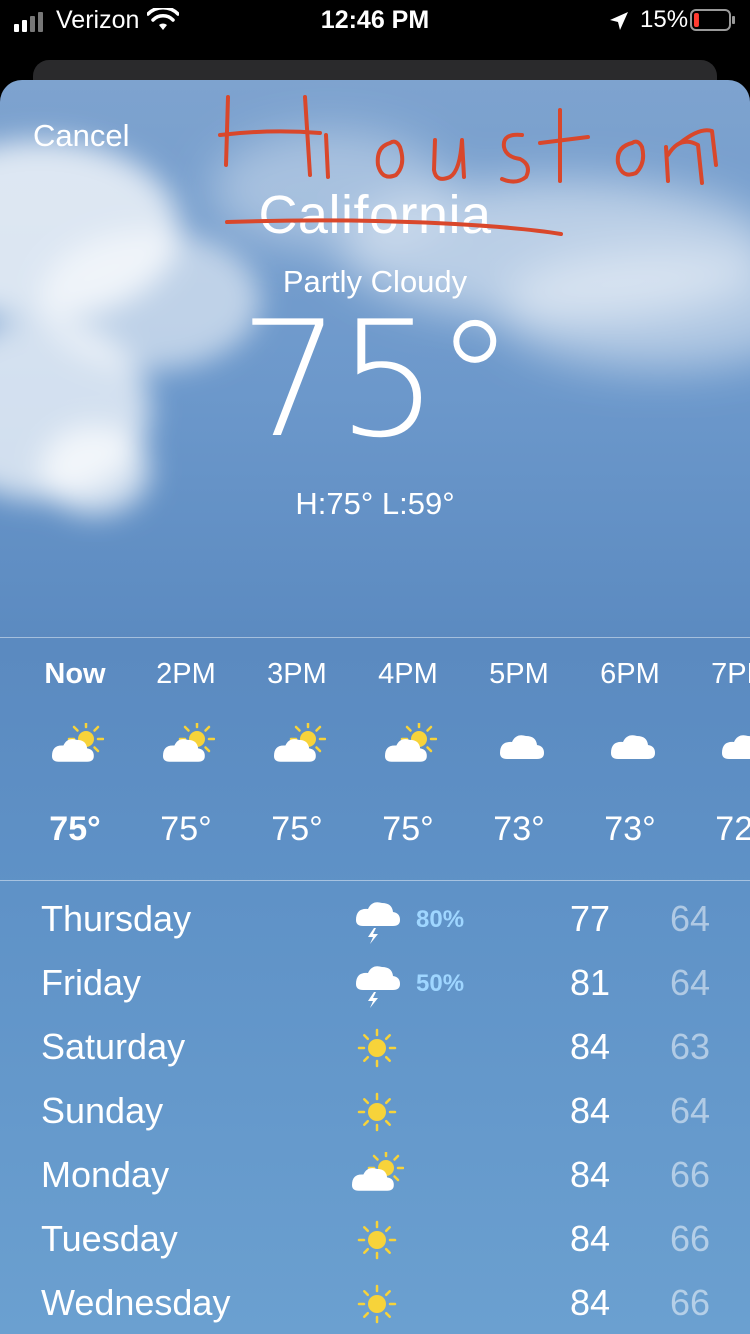 The height and width of the screenshot is (1334, 750). What do you see at coordinates (519, 674) in the screenshot?
I see `hourly-time-label: 5PM` at bounding box center [519, 674].